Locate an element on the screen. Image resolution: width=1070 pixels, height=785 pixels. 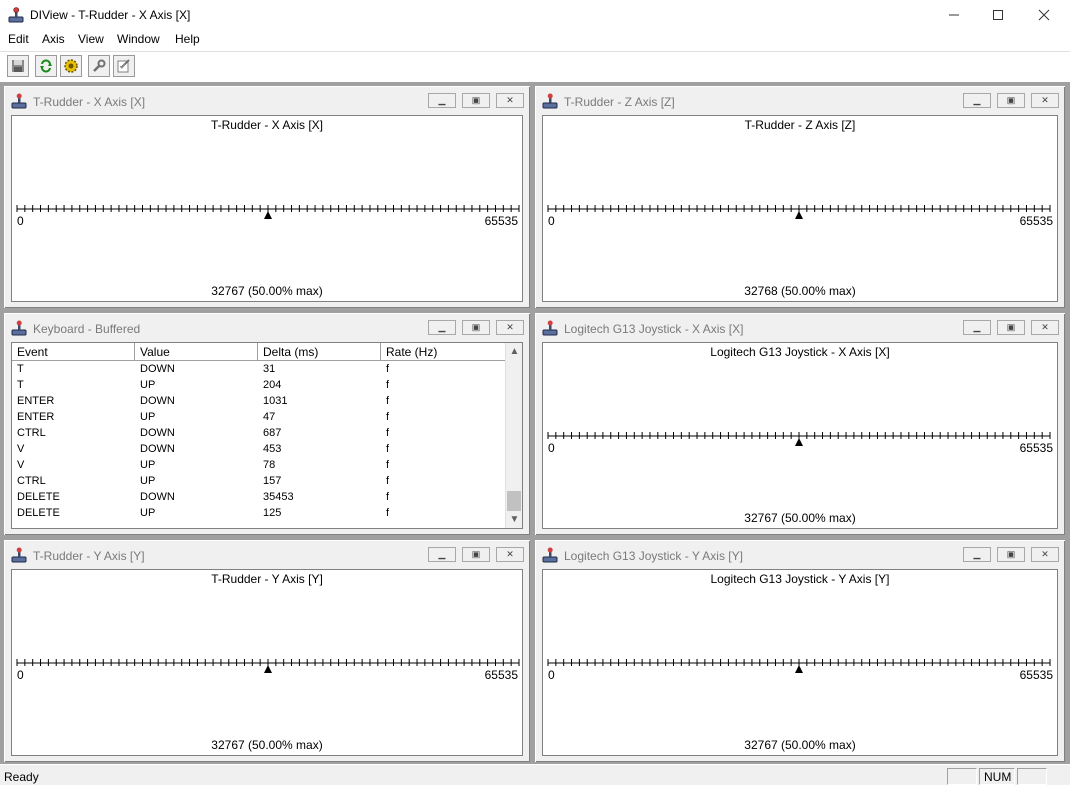
properties-button is located at coordinates (99, 66).